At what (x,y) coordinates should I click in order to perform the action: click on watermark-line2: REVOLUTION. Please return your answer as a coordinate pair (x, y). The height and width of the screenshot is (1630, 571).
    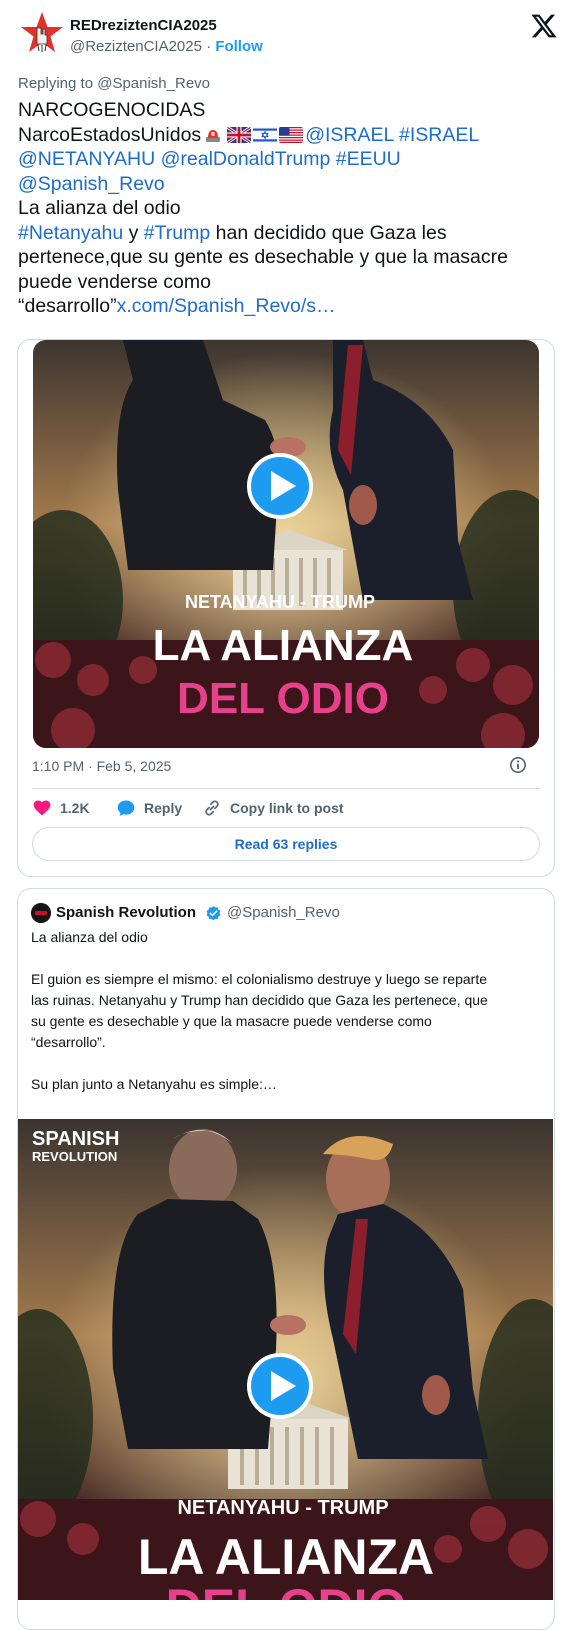
    Looking at the image, I should click on (74, 1156).